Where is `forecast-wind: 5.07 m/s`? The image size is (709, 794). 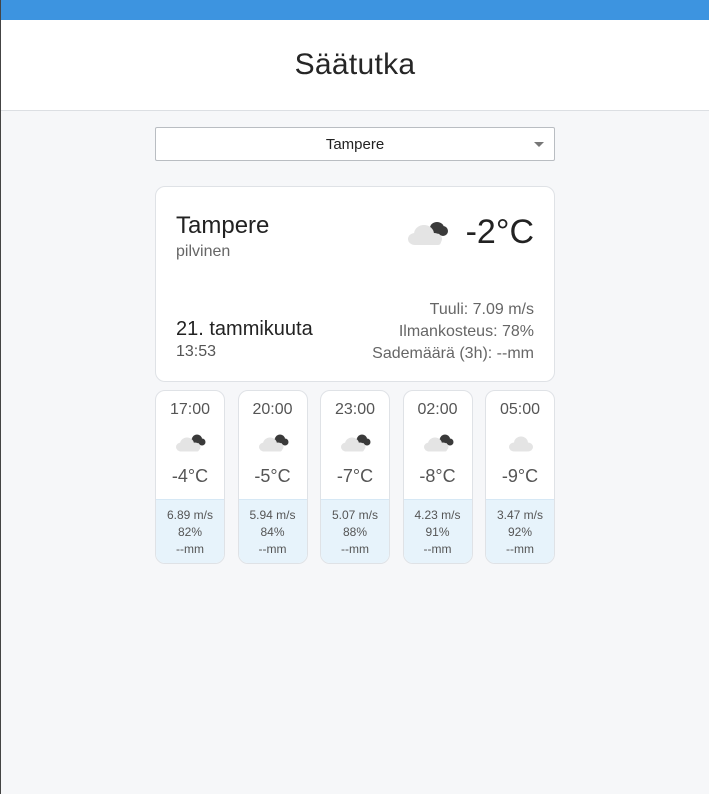
forecast-wind: 5.07 m/s is located at coordinates (355, 515).